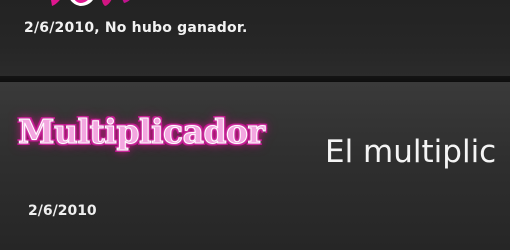 The image size is (510, 250). What do you see at coordinates (115, 4) in the screenshot?
I see `pink-logo-icon` at bounding box center [115, 4].